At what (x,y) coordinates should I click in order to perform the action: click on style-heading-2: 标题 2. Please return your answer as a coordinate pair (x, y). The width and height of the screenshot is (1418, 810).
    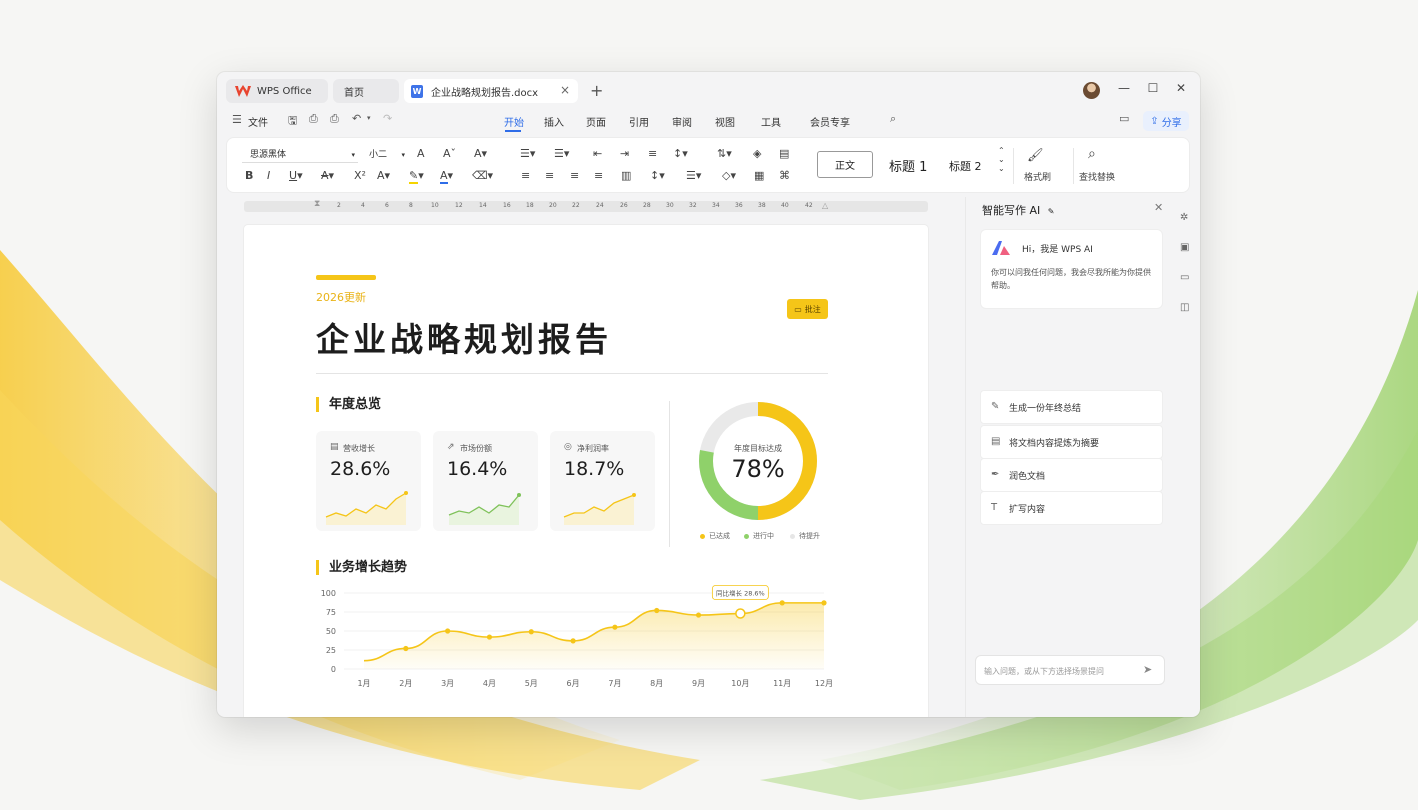
    Looking at the image, I should click on (965, 166).